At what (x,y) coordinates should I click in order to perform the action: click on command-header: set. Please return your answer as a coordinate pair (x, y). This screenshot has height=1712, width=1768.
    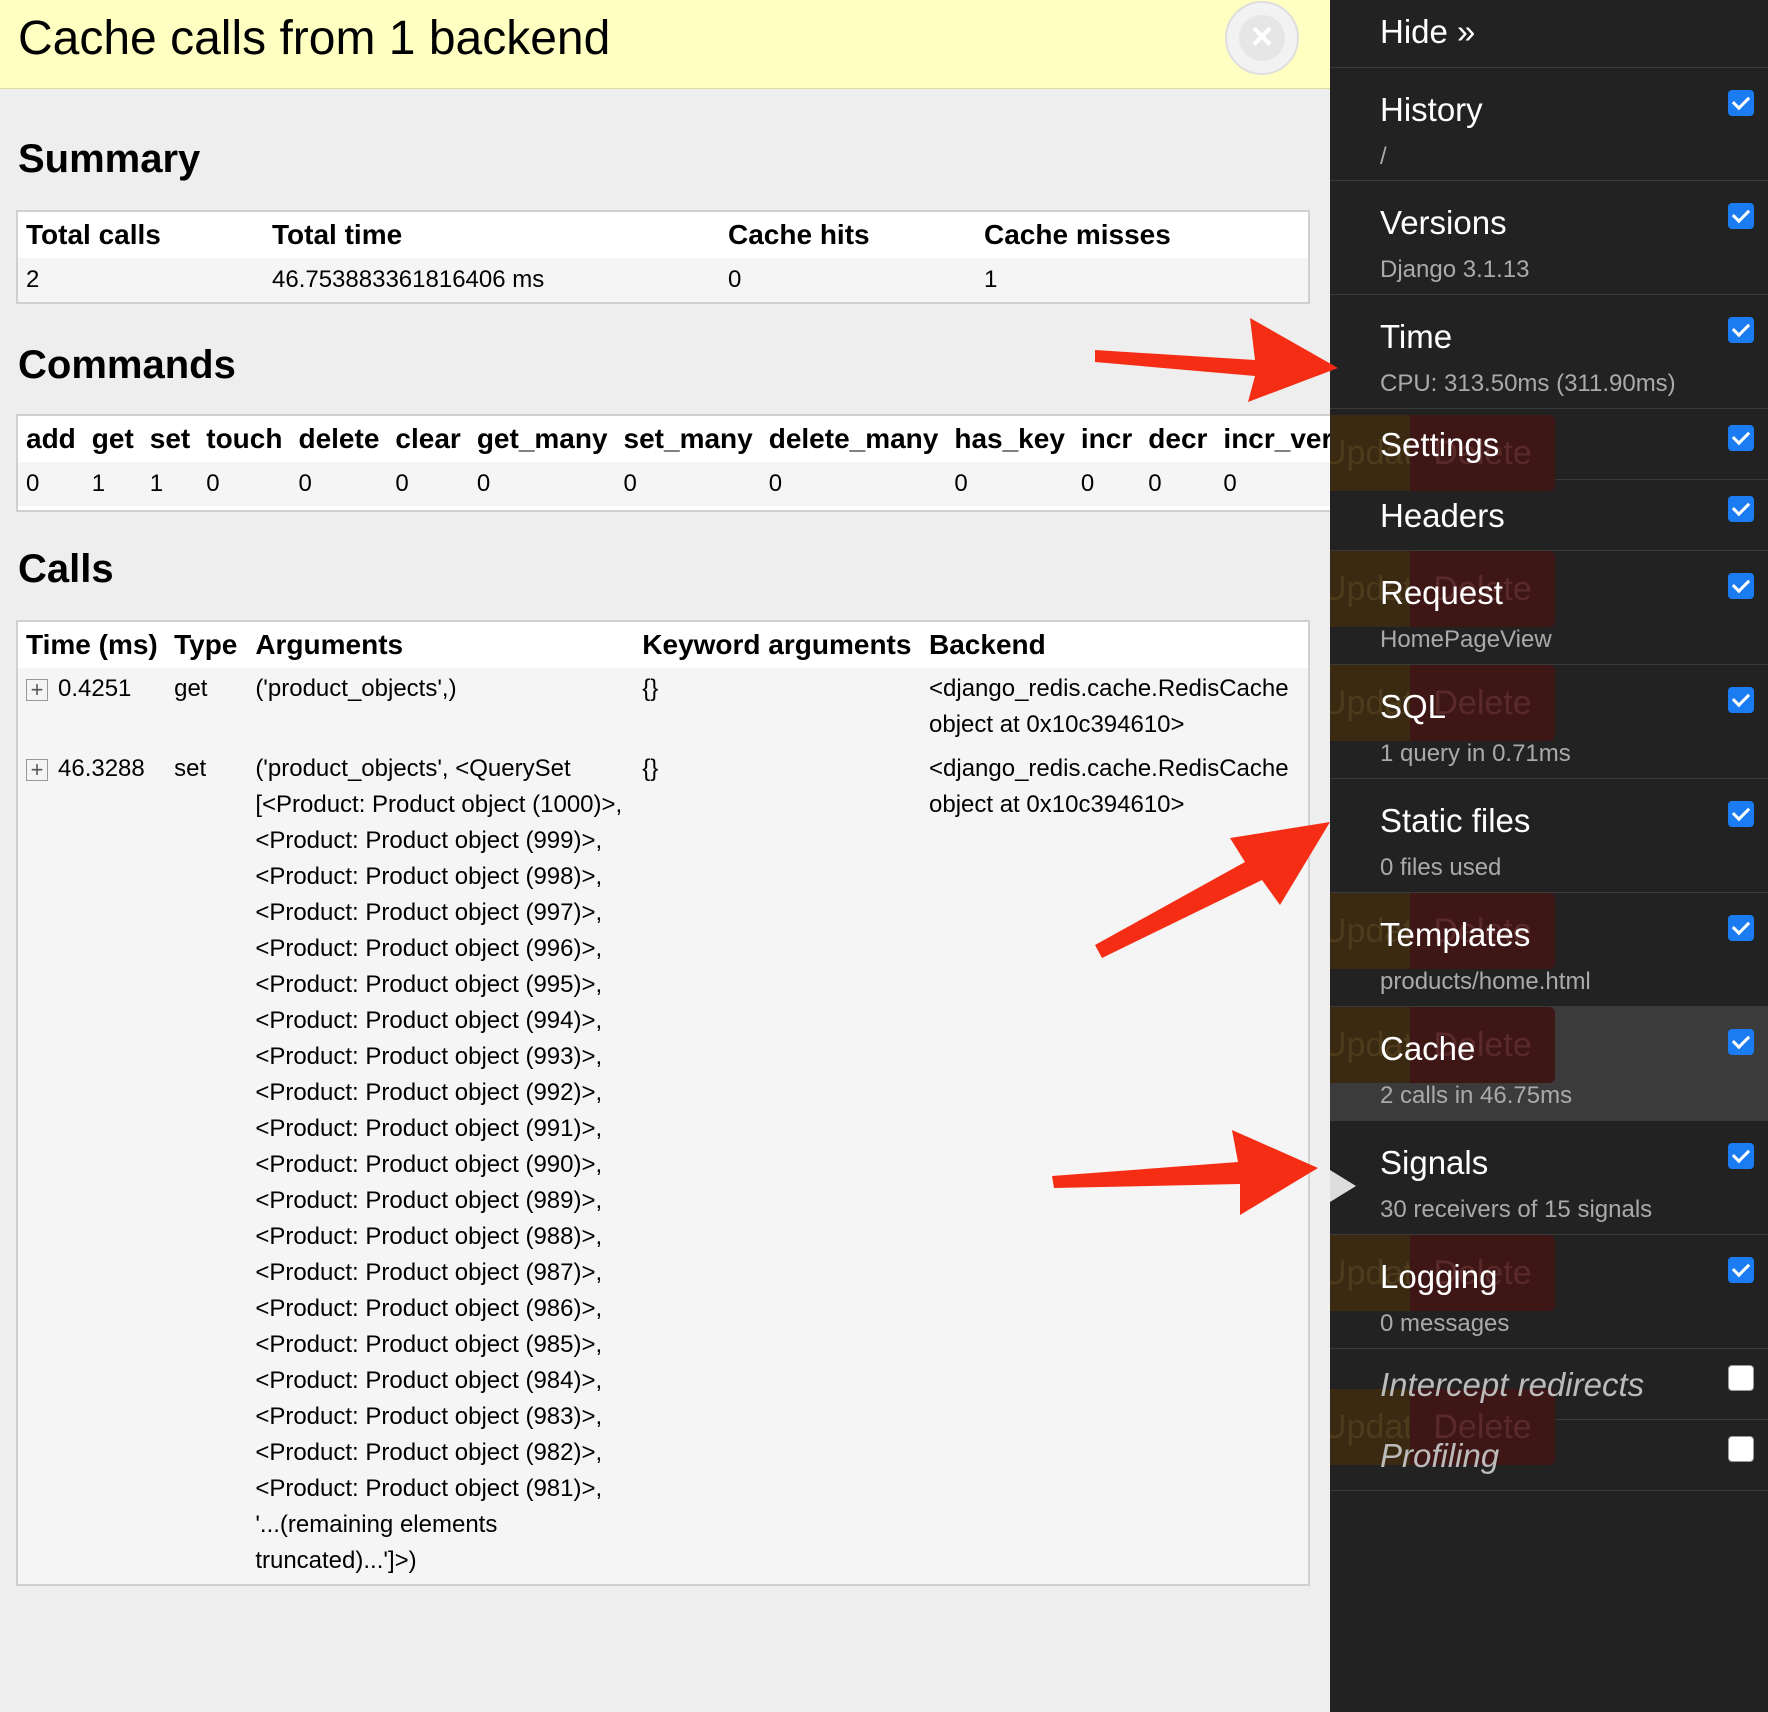
    Looking at the image, I should click on (170, 438).